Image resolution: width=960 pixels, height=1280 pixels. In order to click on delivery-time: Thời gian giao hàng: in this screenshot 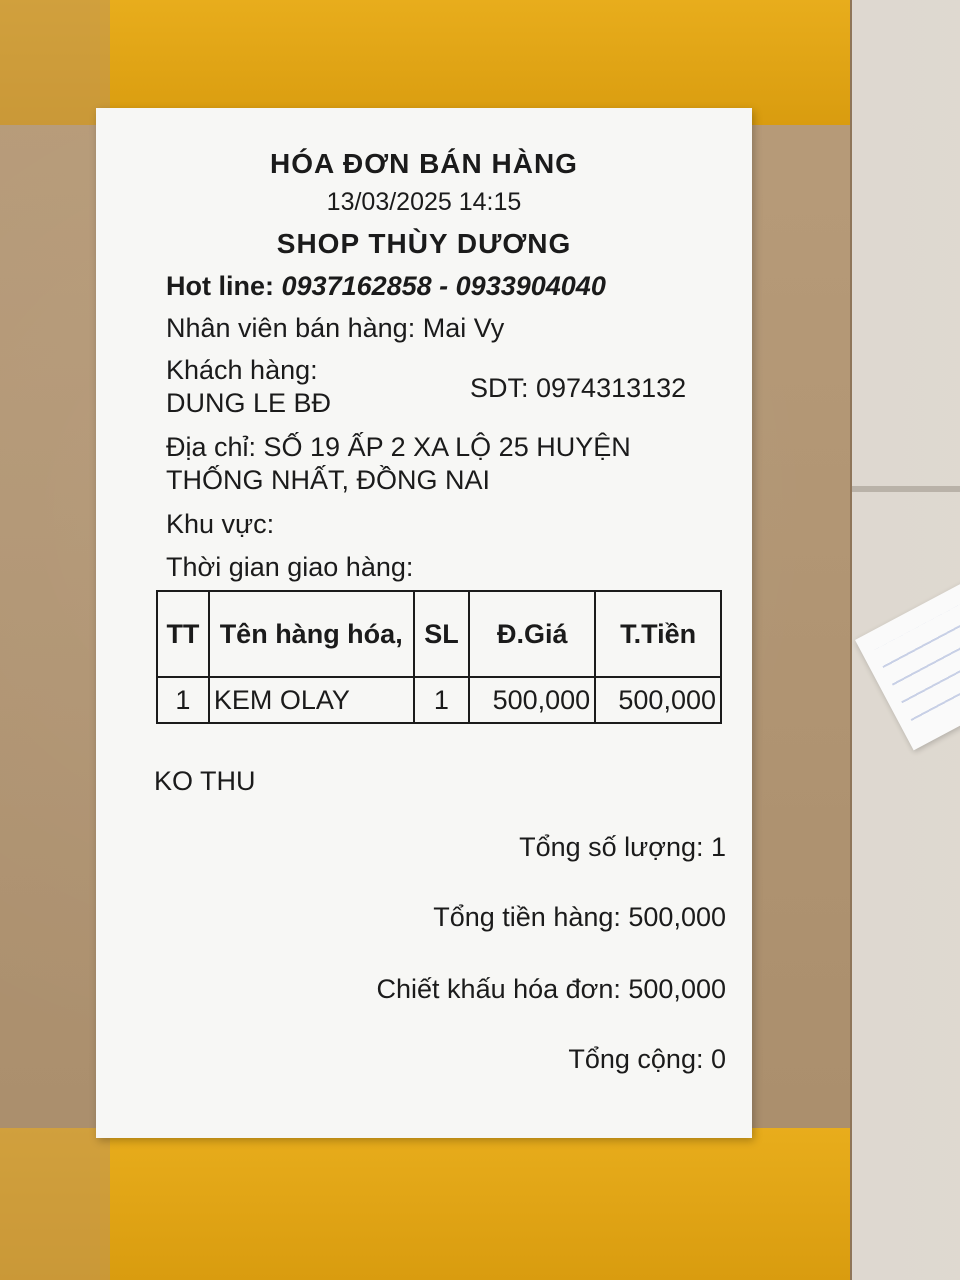, I will do `click(290, 567)`.